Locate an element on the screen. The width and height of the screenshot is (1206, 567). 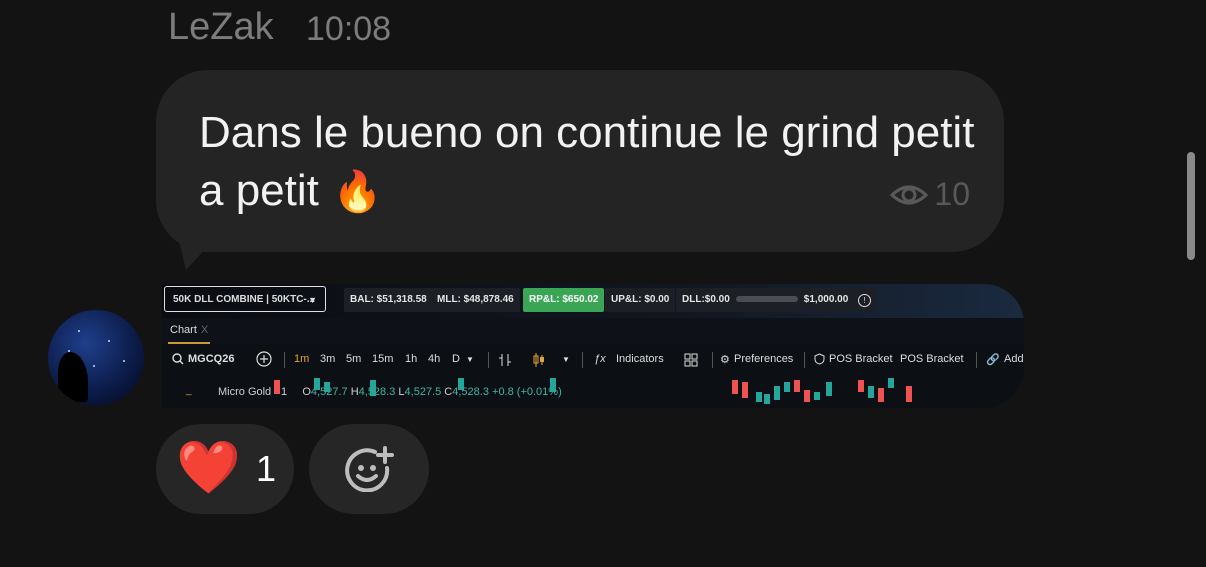
pos-bracket-label-1: POS Bracket is located at coordinates (861, 359).